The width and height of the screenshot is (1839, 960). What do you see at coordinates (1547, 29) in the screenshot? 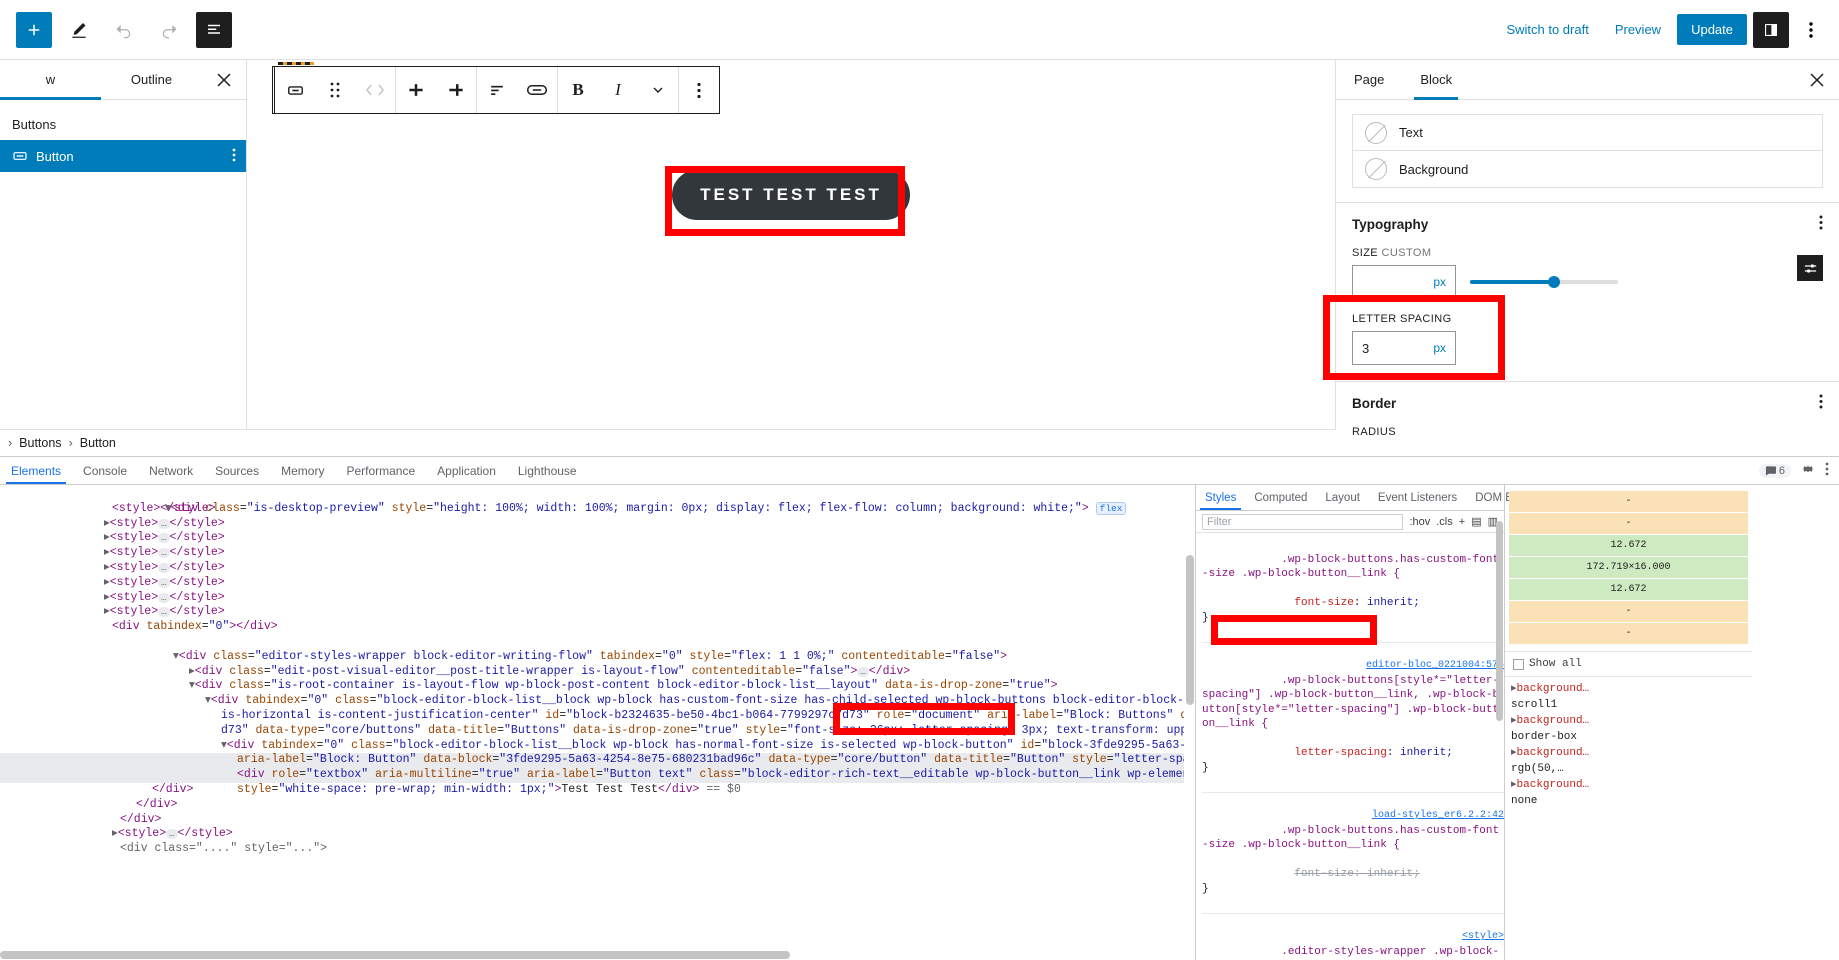
I see `switch-to-draft-button: Switch to draft` at bounding box center [1547, 29].